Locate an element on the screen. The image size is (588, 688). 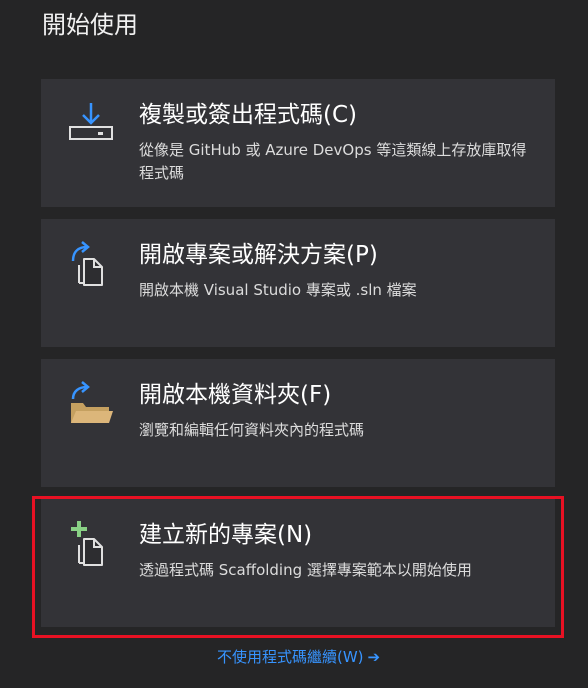
card-description: 開啟本機 Visual Studio 專案或 .sln 檔案 is located at coordinates (278, 290).